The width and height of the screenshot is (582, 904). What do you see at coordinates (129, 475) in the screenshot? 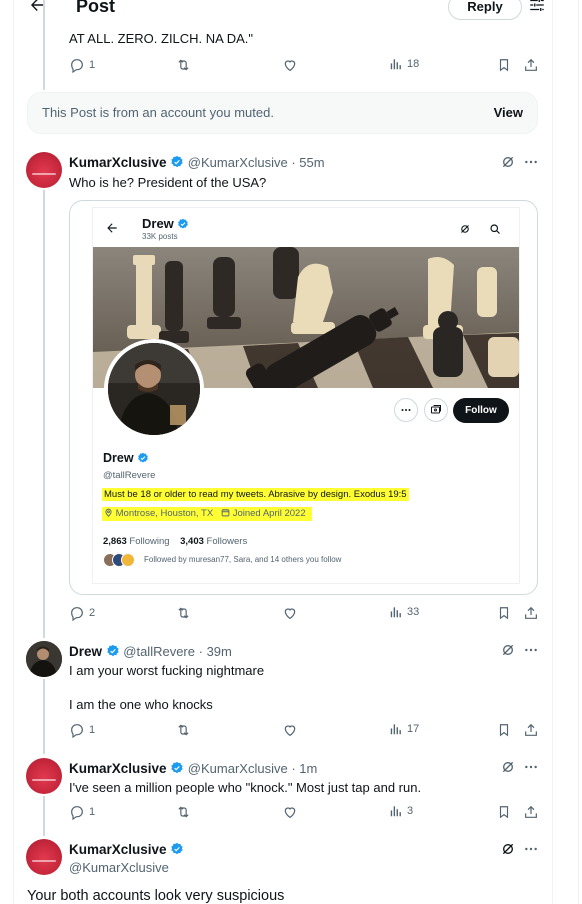
I see `profile-handle: @tallRevere` at bounding box center [129, 475].